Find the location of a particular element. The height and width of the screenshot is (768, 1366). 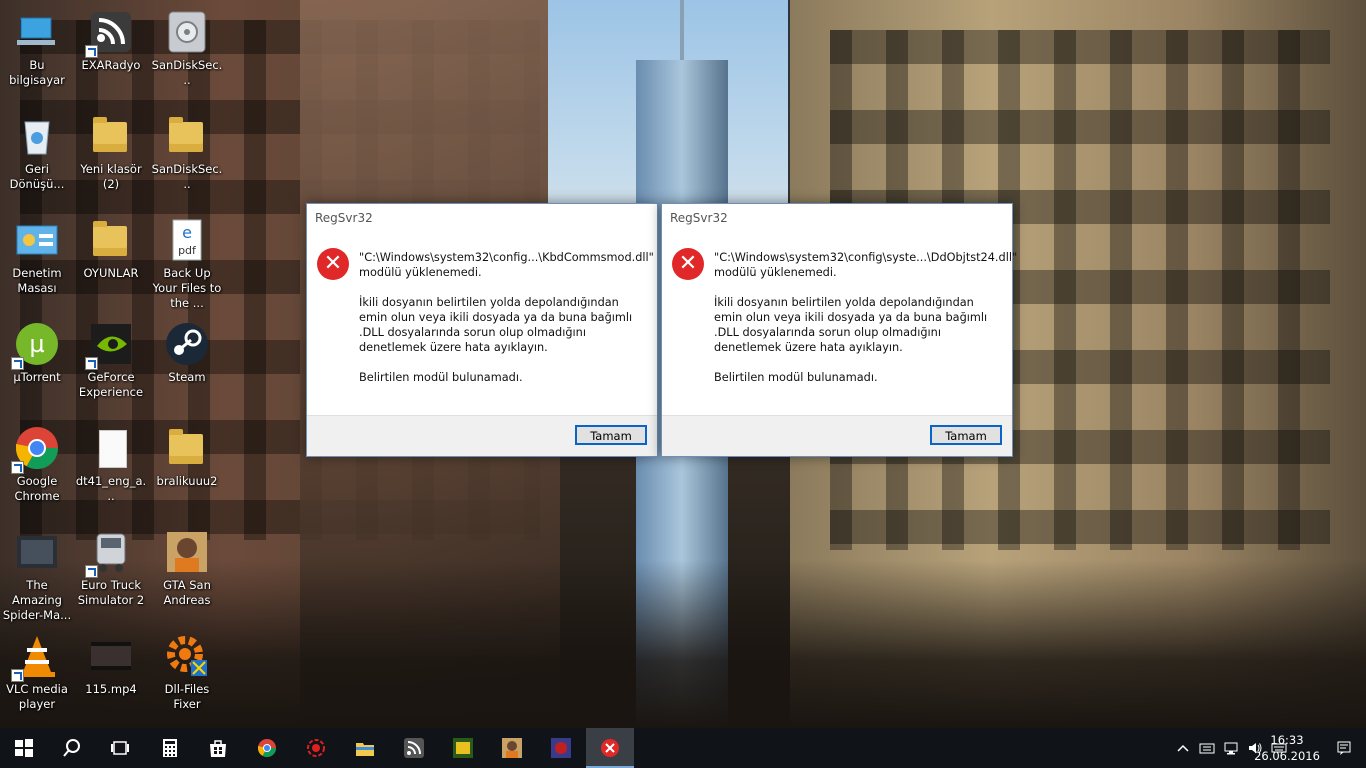

chrome-icon is located at coordinates (267, 748).